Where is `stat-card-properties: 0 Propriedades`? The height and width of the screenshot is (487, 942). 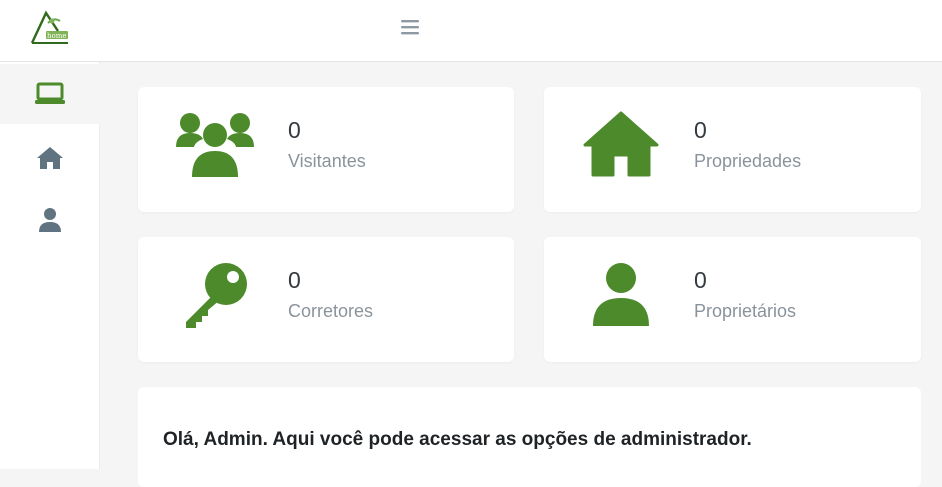
stat-card-properties: 0 Propriedades is located at coordinates (732, 149).